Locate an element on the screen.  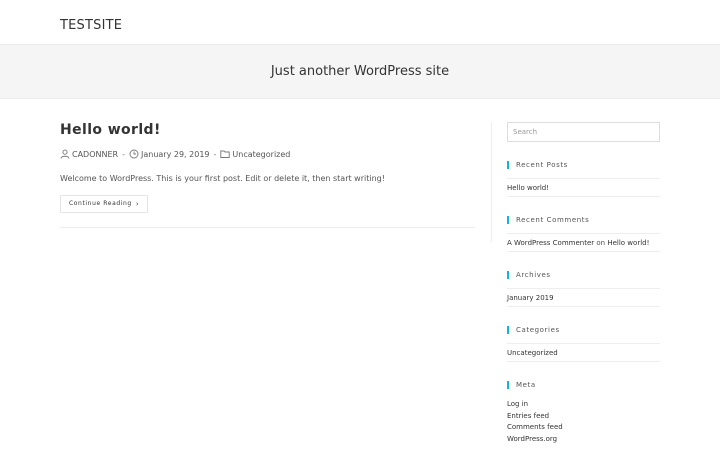
site-title-link: TESTSITE is located at coordinates (91, 25).